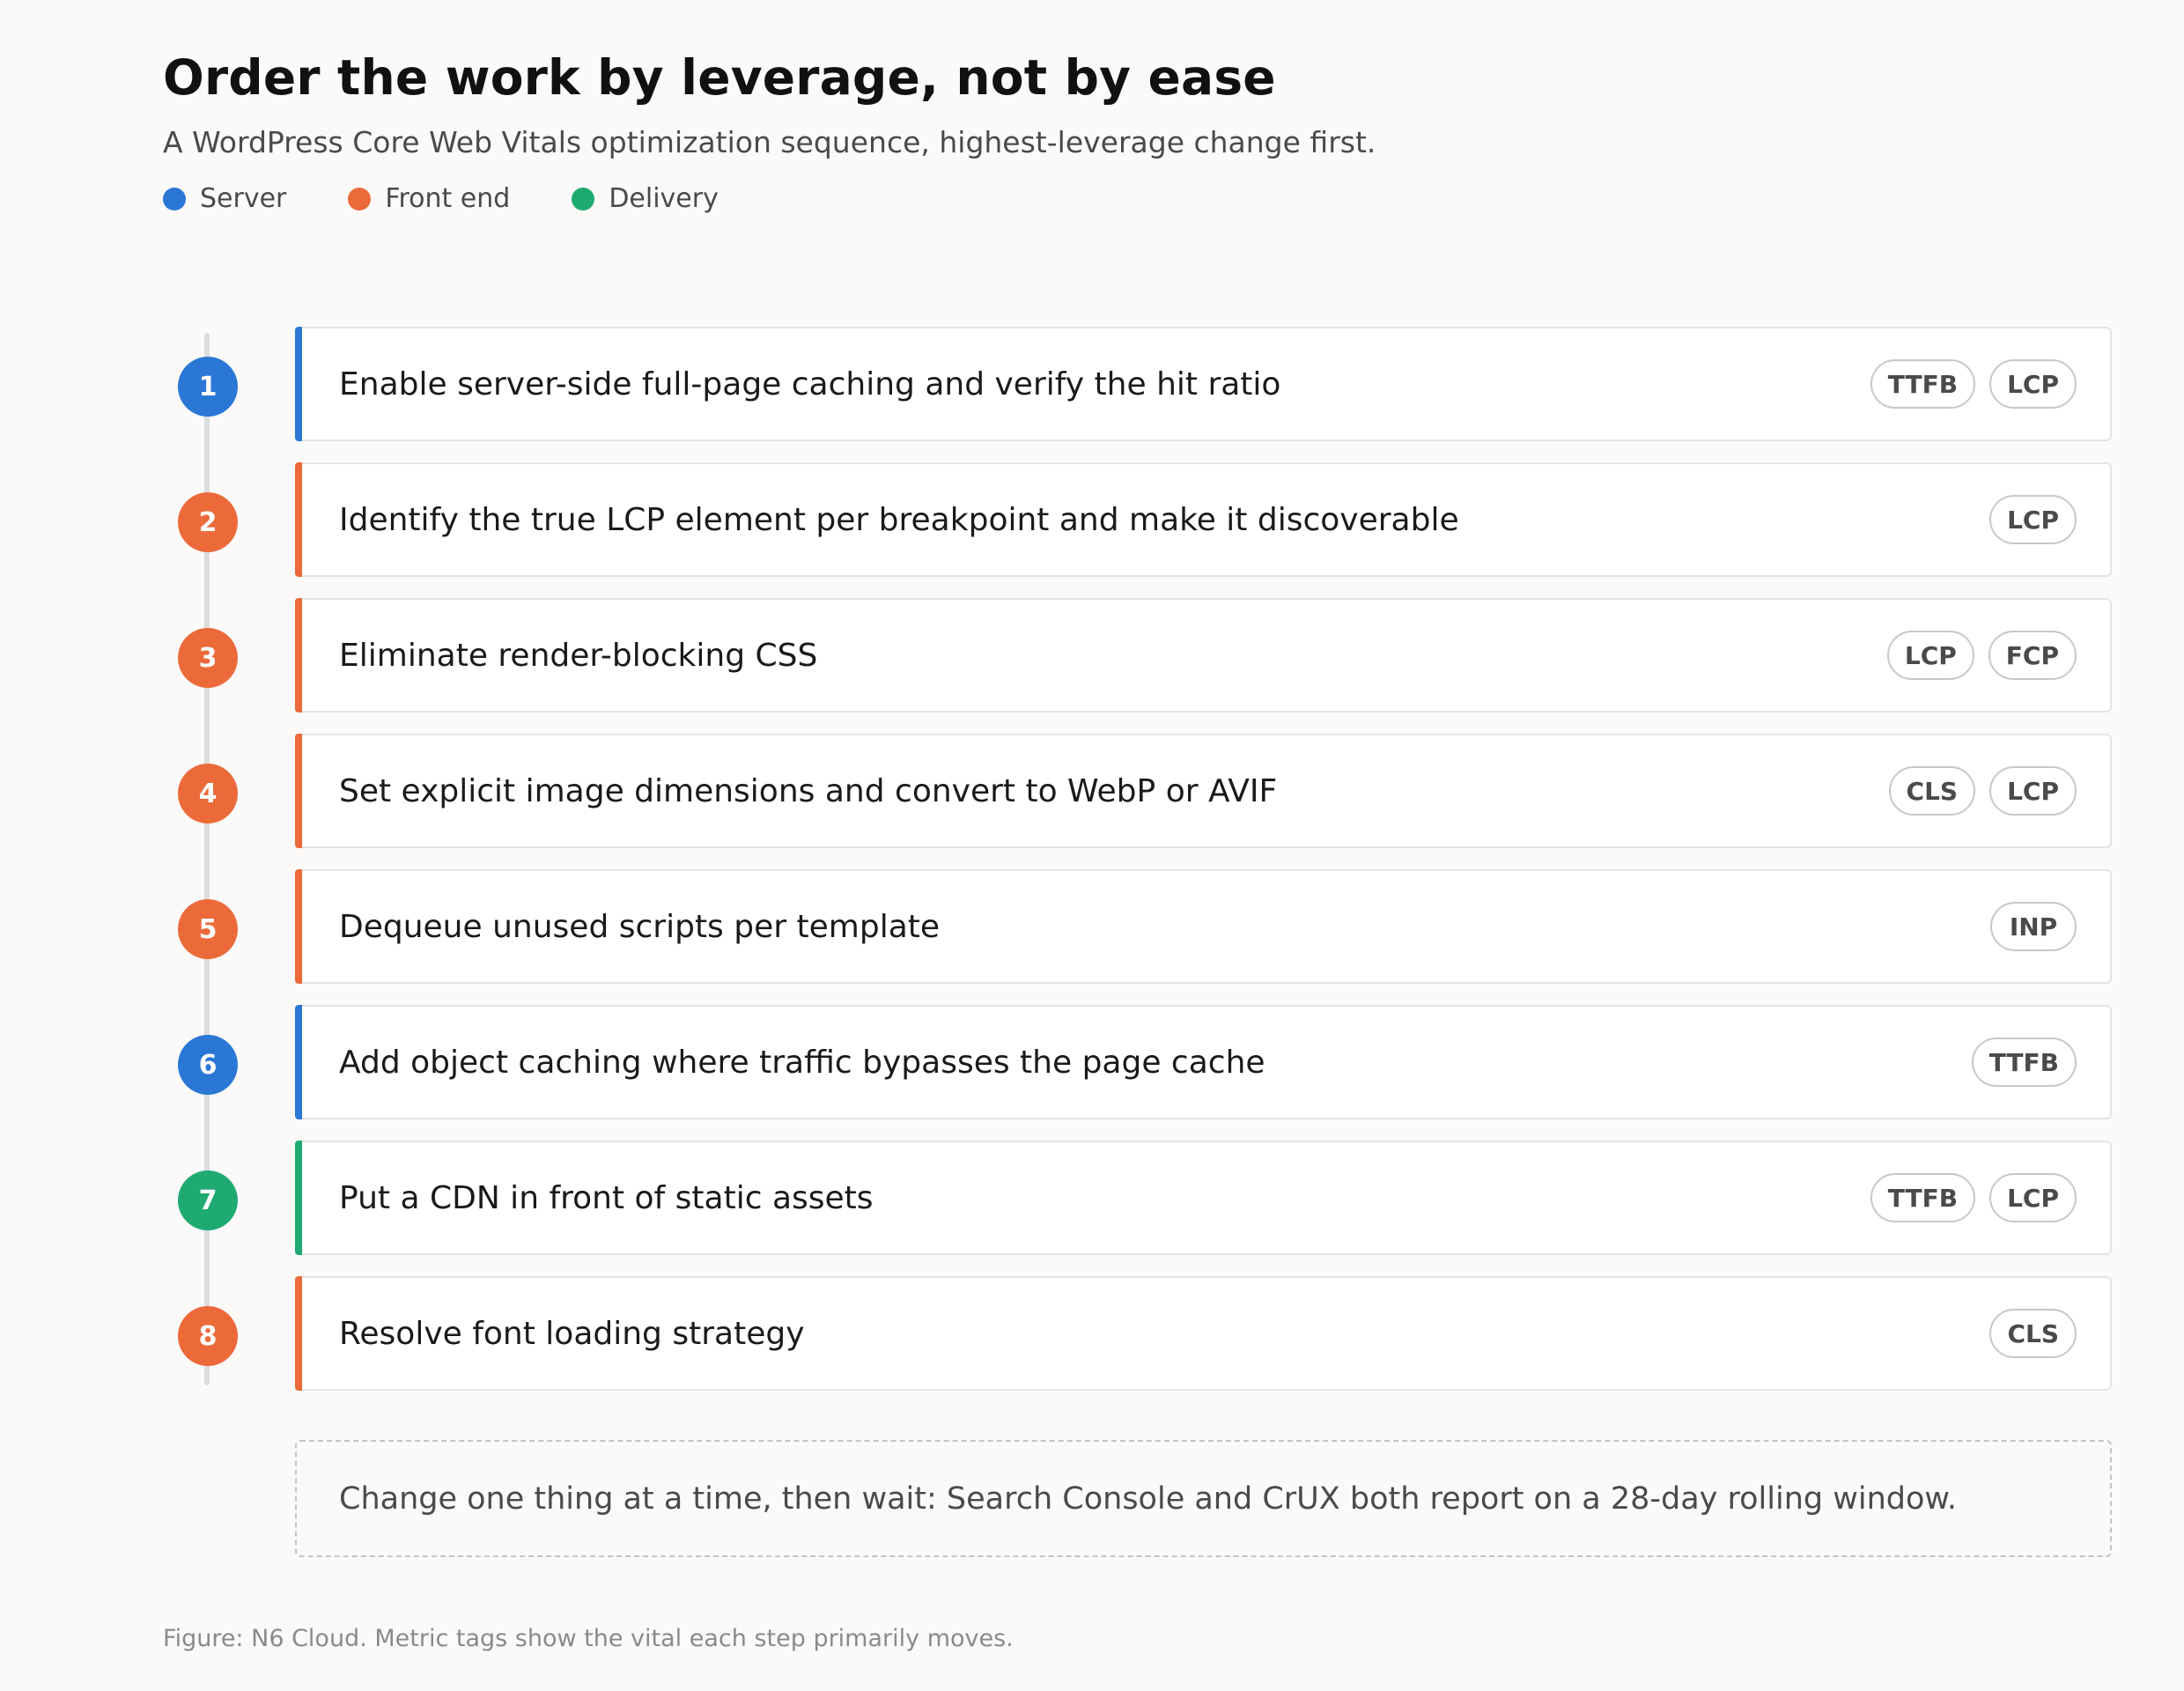  I want to click on metric-tags: INP, so click(2026, 927).